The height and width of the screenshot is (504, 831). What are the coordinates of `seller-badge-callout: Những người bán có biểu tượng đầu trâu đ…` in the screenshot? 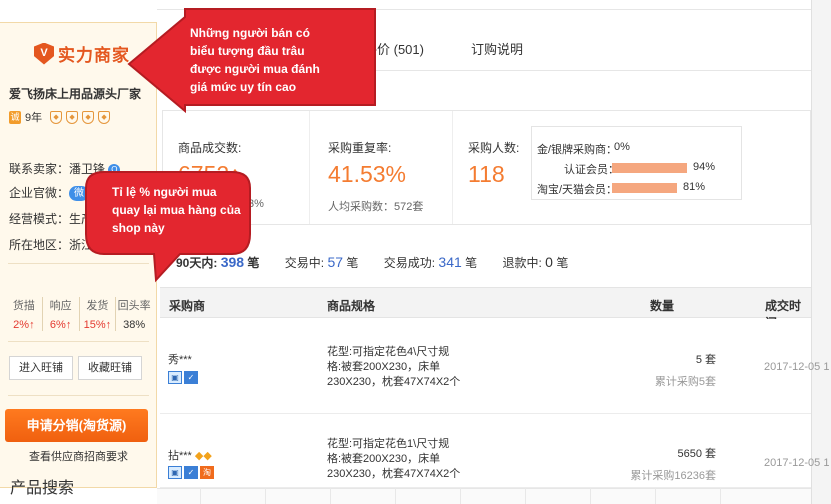 It's located at (255, 60).